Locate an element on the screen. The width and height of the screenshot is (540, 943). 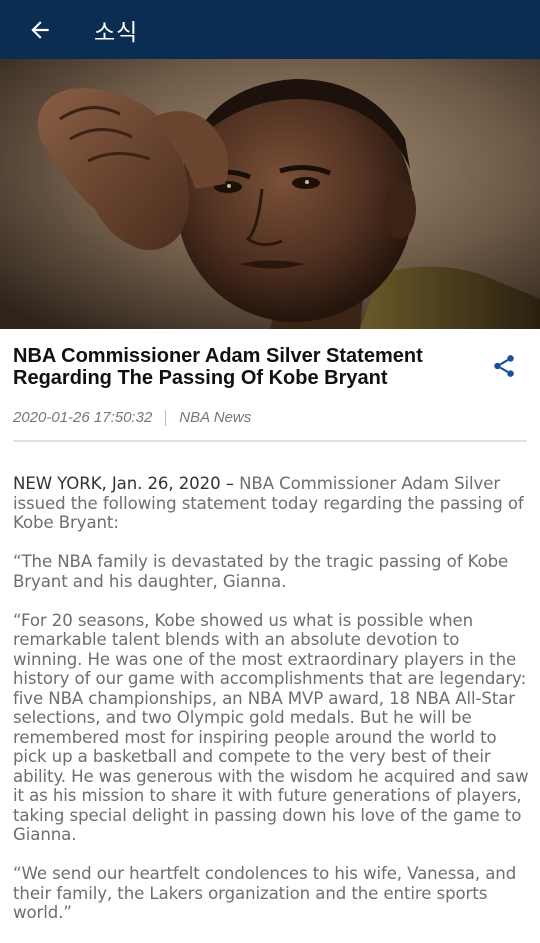
back-button is located at coordinates (40, 30).